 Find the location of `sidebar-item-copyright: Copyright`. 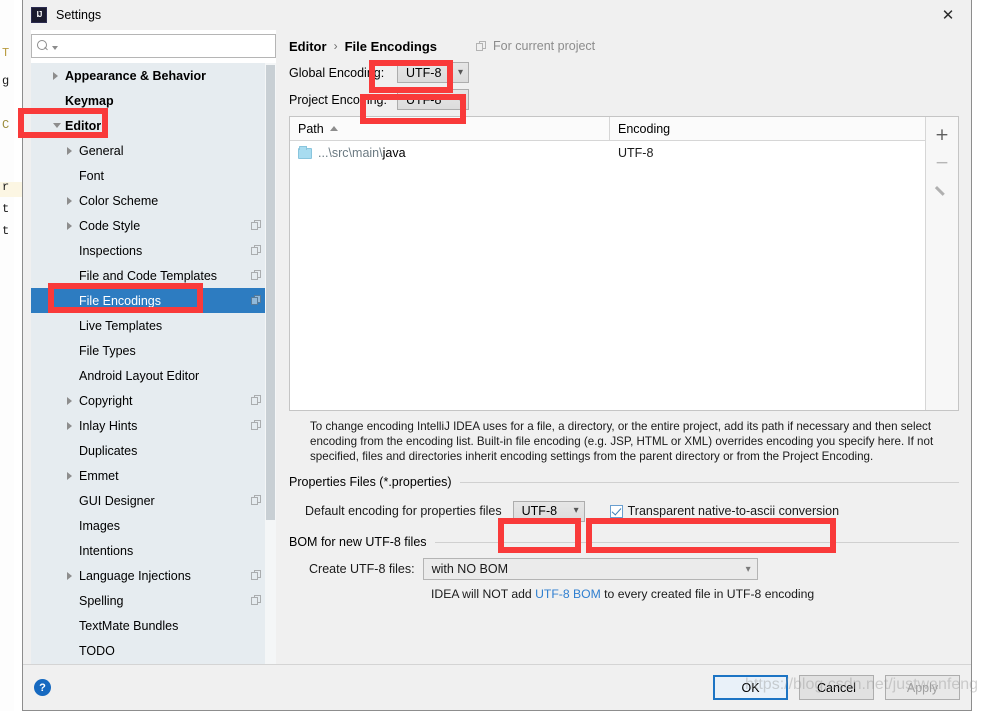

sidebar-item-copyright: Copyright is located at coordinates (153, 400).